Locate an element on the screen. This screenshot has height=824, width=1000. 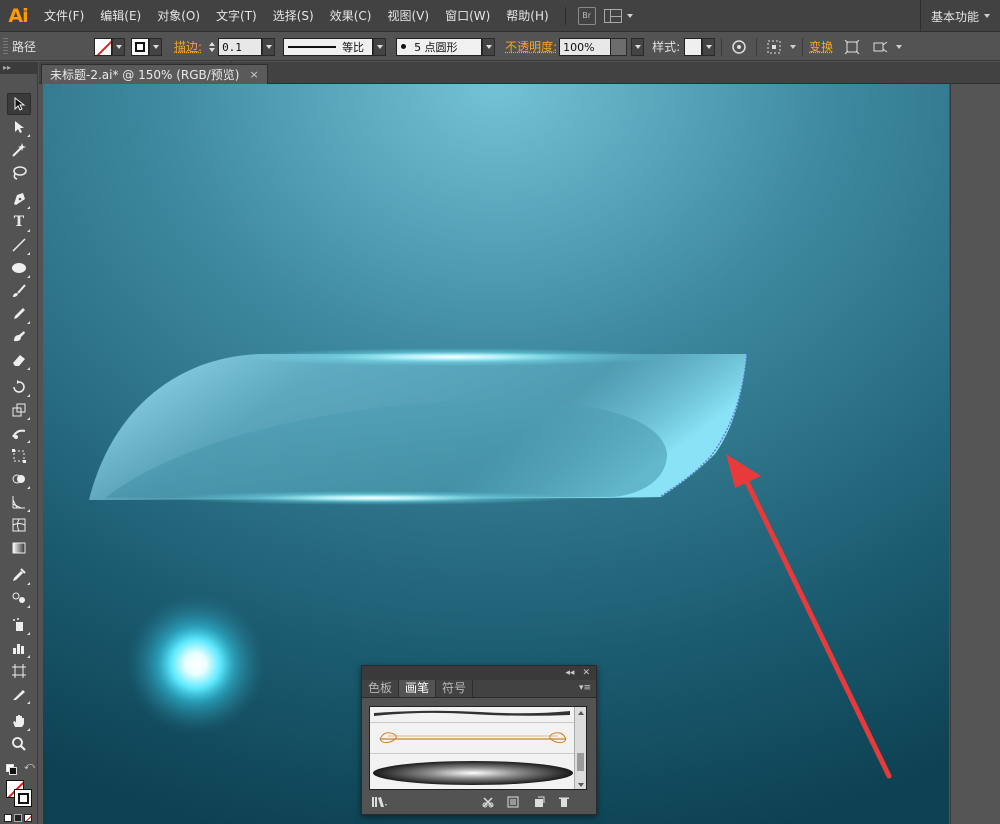
gradient-mode-icon is located at coordinates (18, 818).